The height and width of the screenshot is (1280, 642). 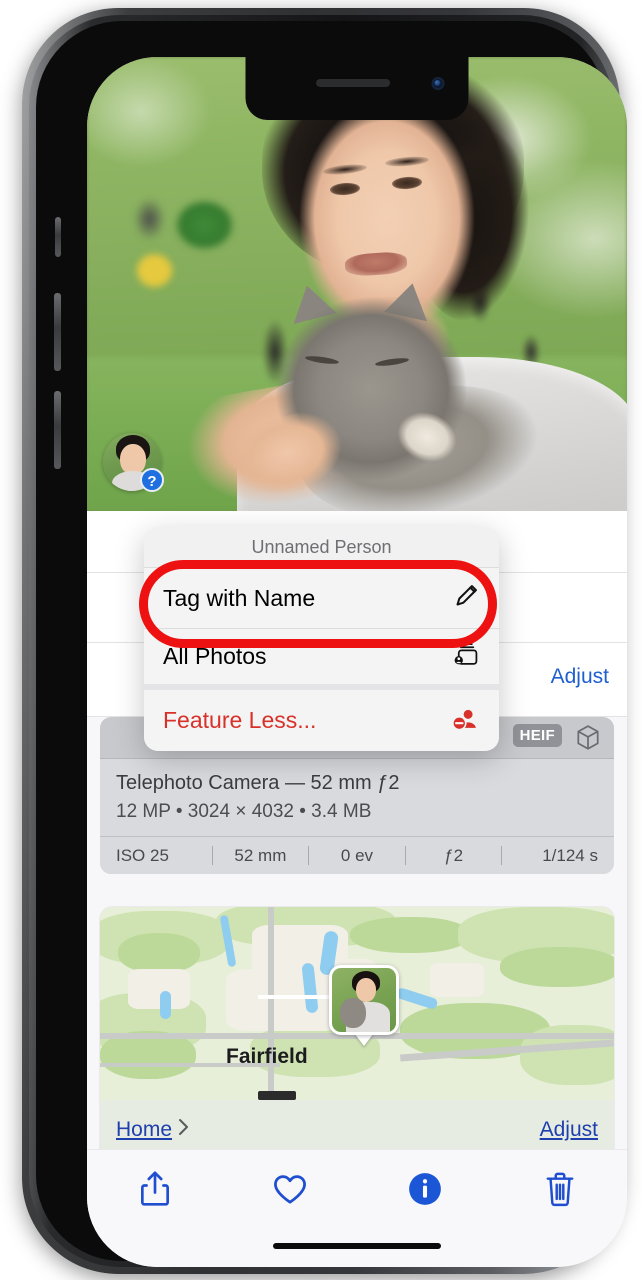 I want to click on stat-aperture: ƒ2, so click(x=454, y=855).